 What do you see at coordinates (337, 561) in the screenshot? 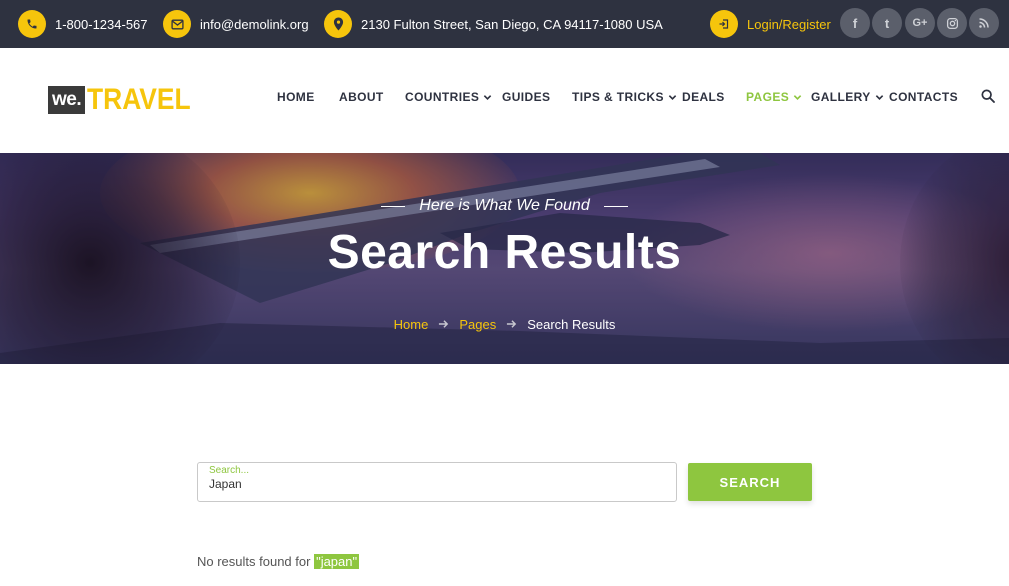
I see `search-term-highlight: "japan"` at bounding box center [337, 561].